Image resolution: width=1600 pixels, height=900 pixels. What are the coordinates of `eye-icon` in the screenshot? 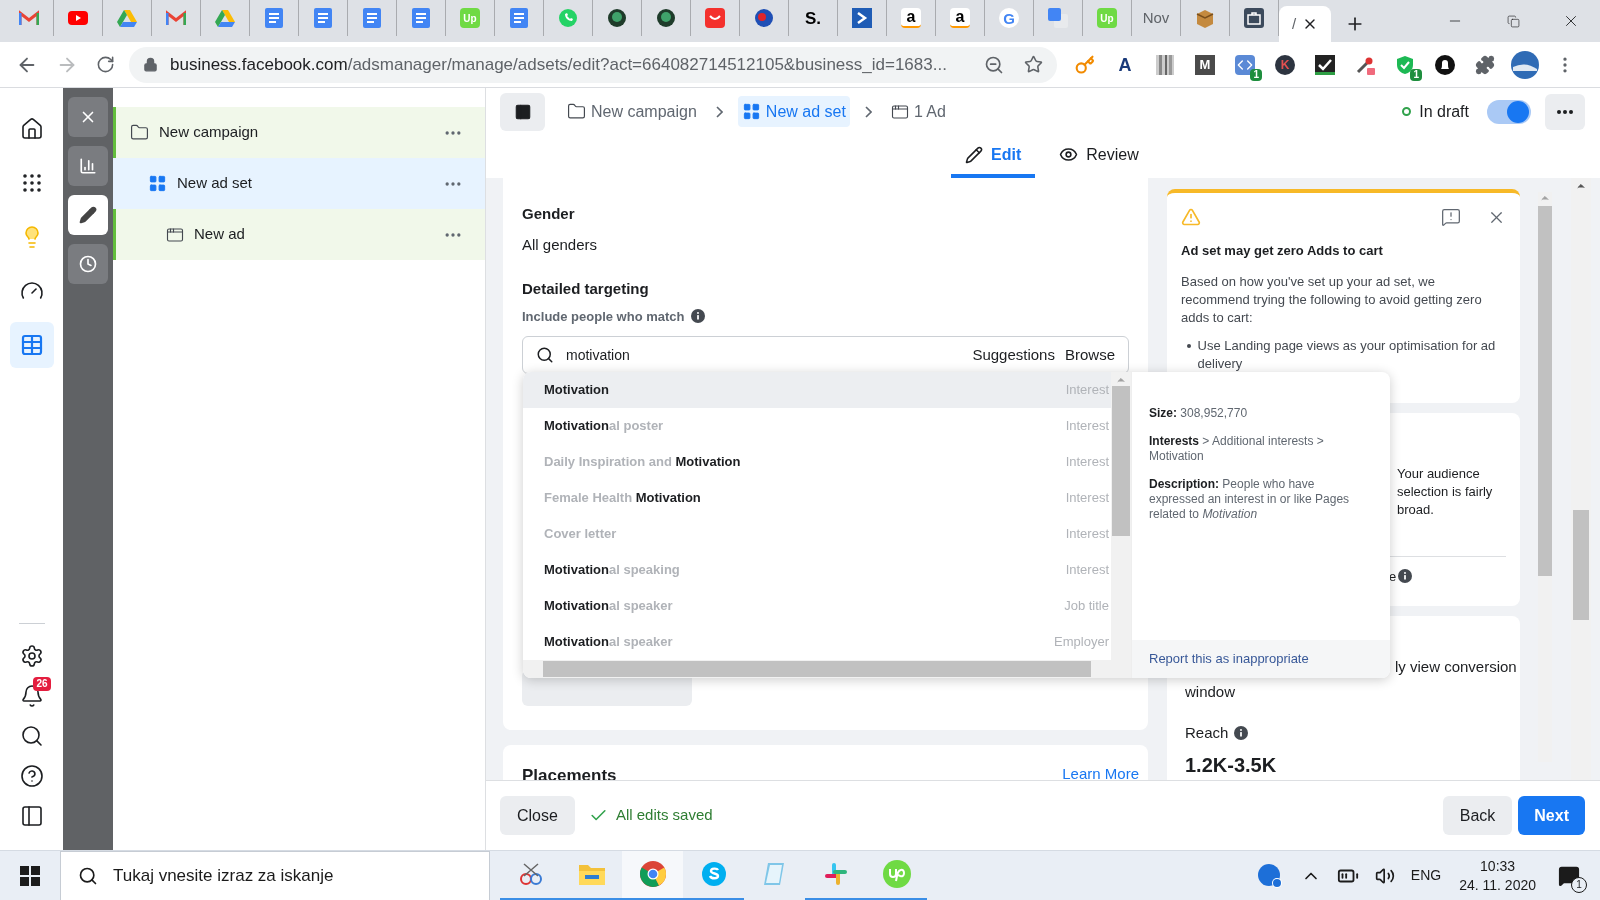 It's located at (1069, 154).